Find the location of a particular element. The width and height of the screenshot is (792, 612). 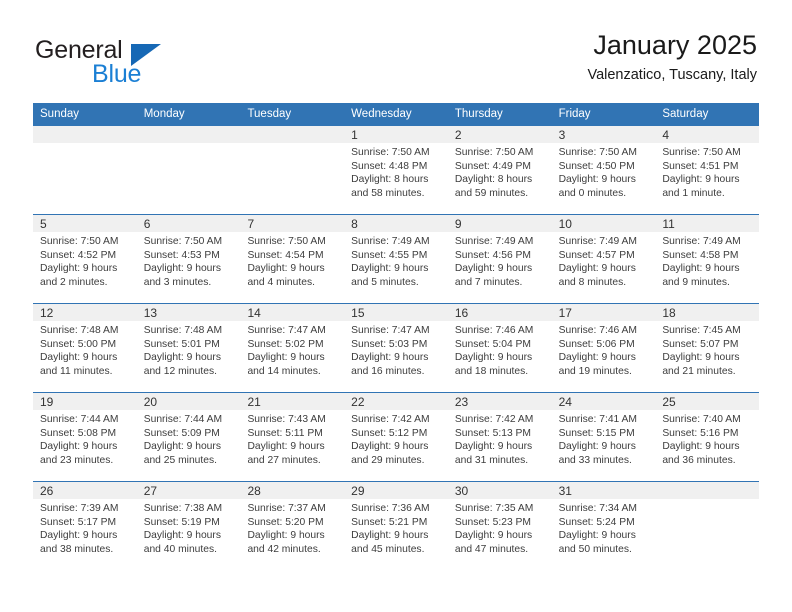

day-number-band: 13 is located at coordinates (188, 312).